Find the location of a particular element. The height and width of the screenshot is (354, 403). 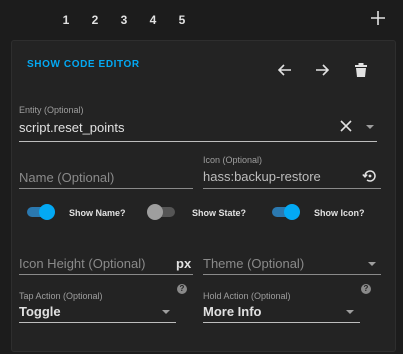

tap-action-dropdown-icon is located at coordinates (166, 312).